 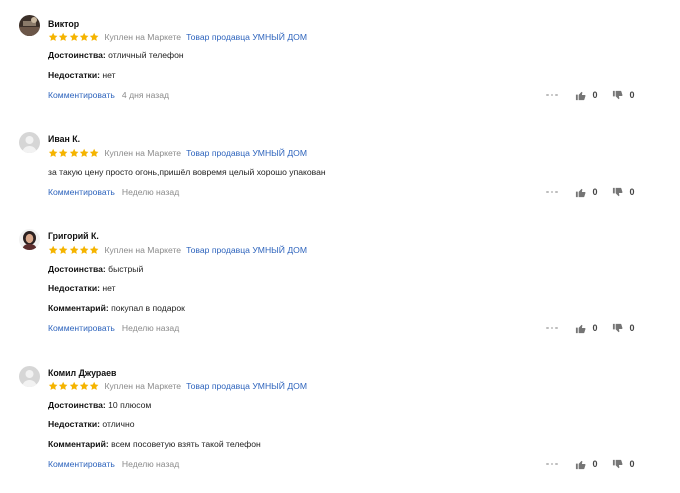 I want to click on review-text-line: Недостатки: отлично, so click(x=91, y=424).